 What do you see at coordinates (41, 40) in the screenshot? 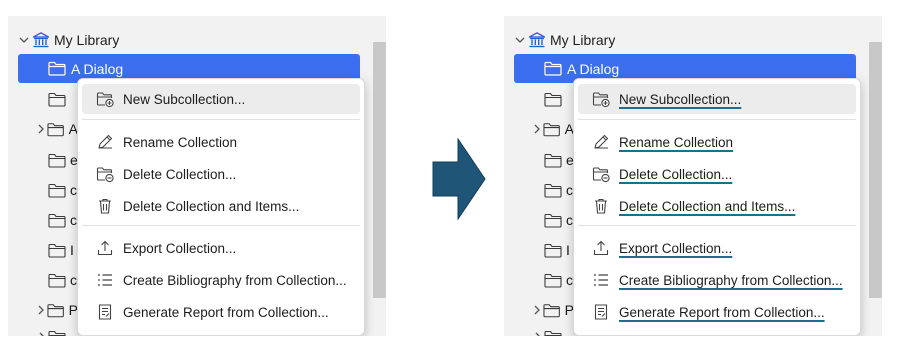
I see `library-icon` at bounding box center [41, 40].